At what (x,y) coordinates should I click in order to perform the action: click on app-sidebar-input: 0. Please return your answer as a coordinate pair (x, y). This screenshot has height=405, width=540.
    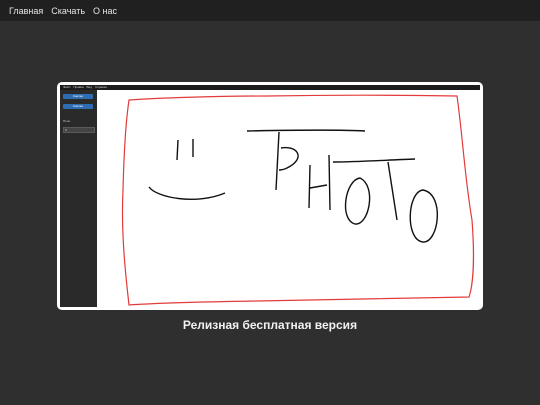
    Looking at the image, I should click on (79, 130).